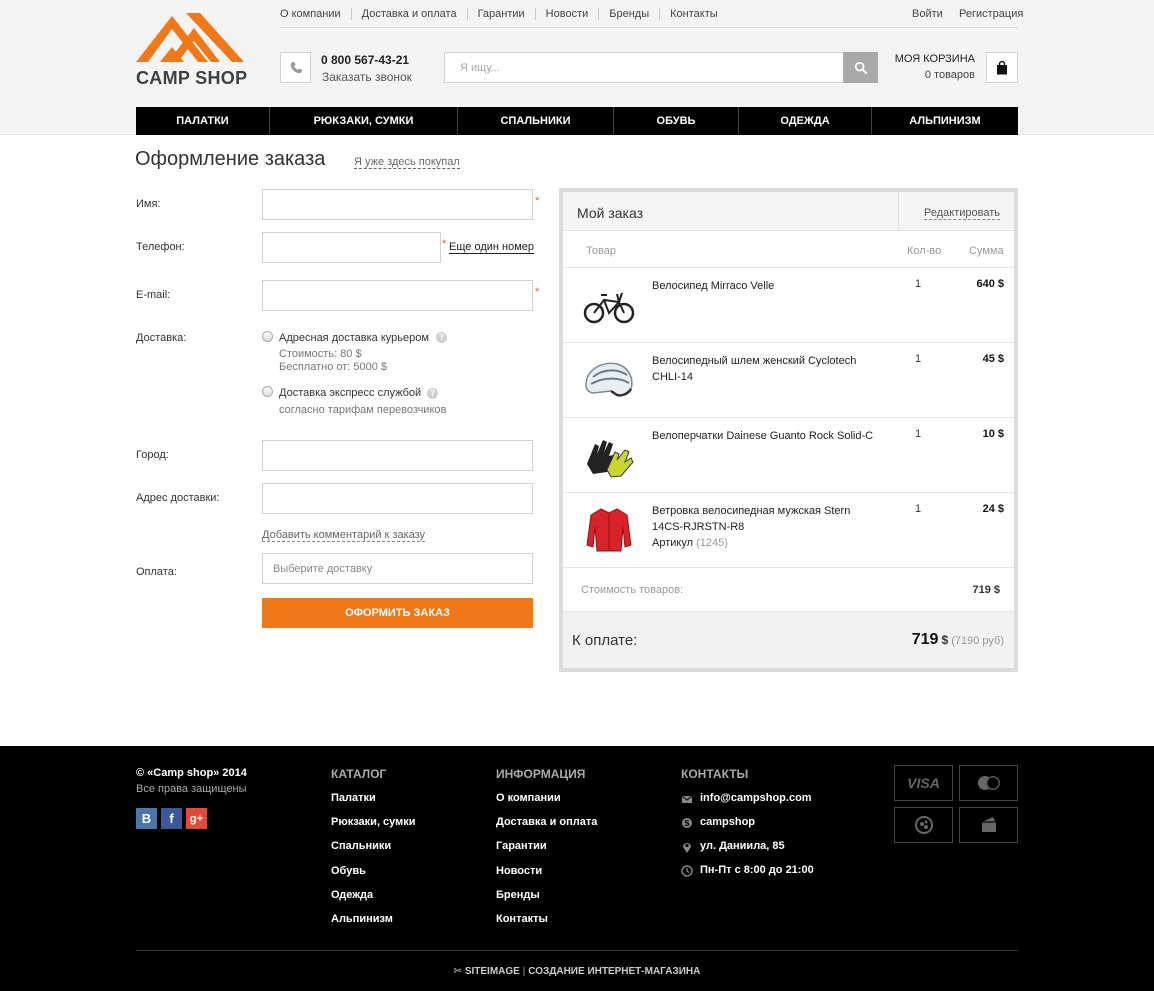 Image resolution: width=1154 pixels, height=991 pixels. I want to click on phone-button, so click(295, 67).